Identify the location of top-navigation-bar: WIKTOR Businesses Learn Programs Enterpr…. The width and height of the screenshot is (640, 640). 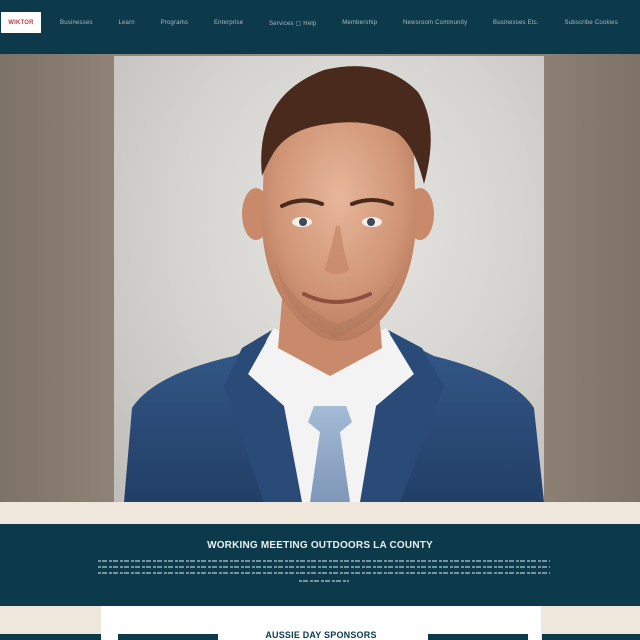
(320, 27).